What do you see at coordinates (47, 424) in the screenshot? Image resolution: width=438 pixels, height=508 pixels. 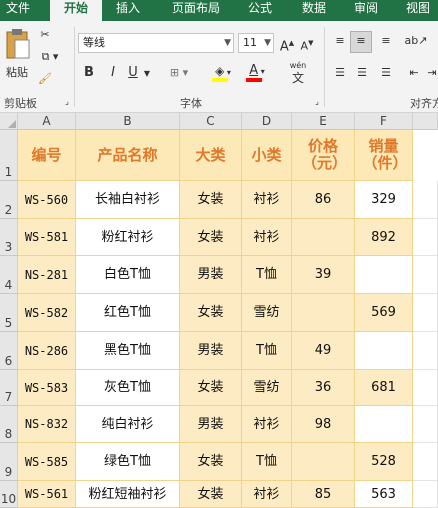 I see `data-cell: NS-832` at bounding box center [47, 424].